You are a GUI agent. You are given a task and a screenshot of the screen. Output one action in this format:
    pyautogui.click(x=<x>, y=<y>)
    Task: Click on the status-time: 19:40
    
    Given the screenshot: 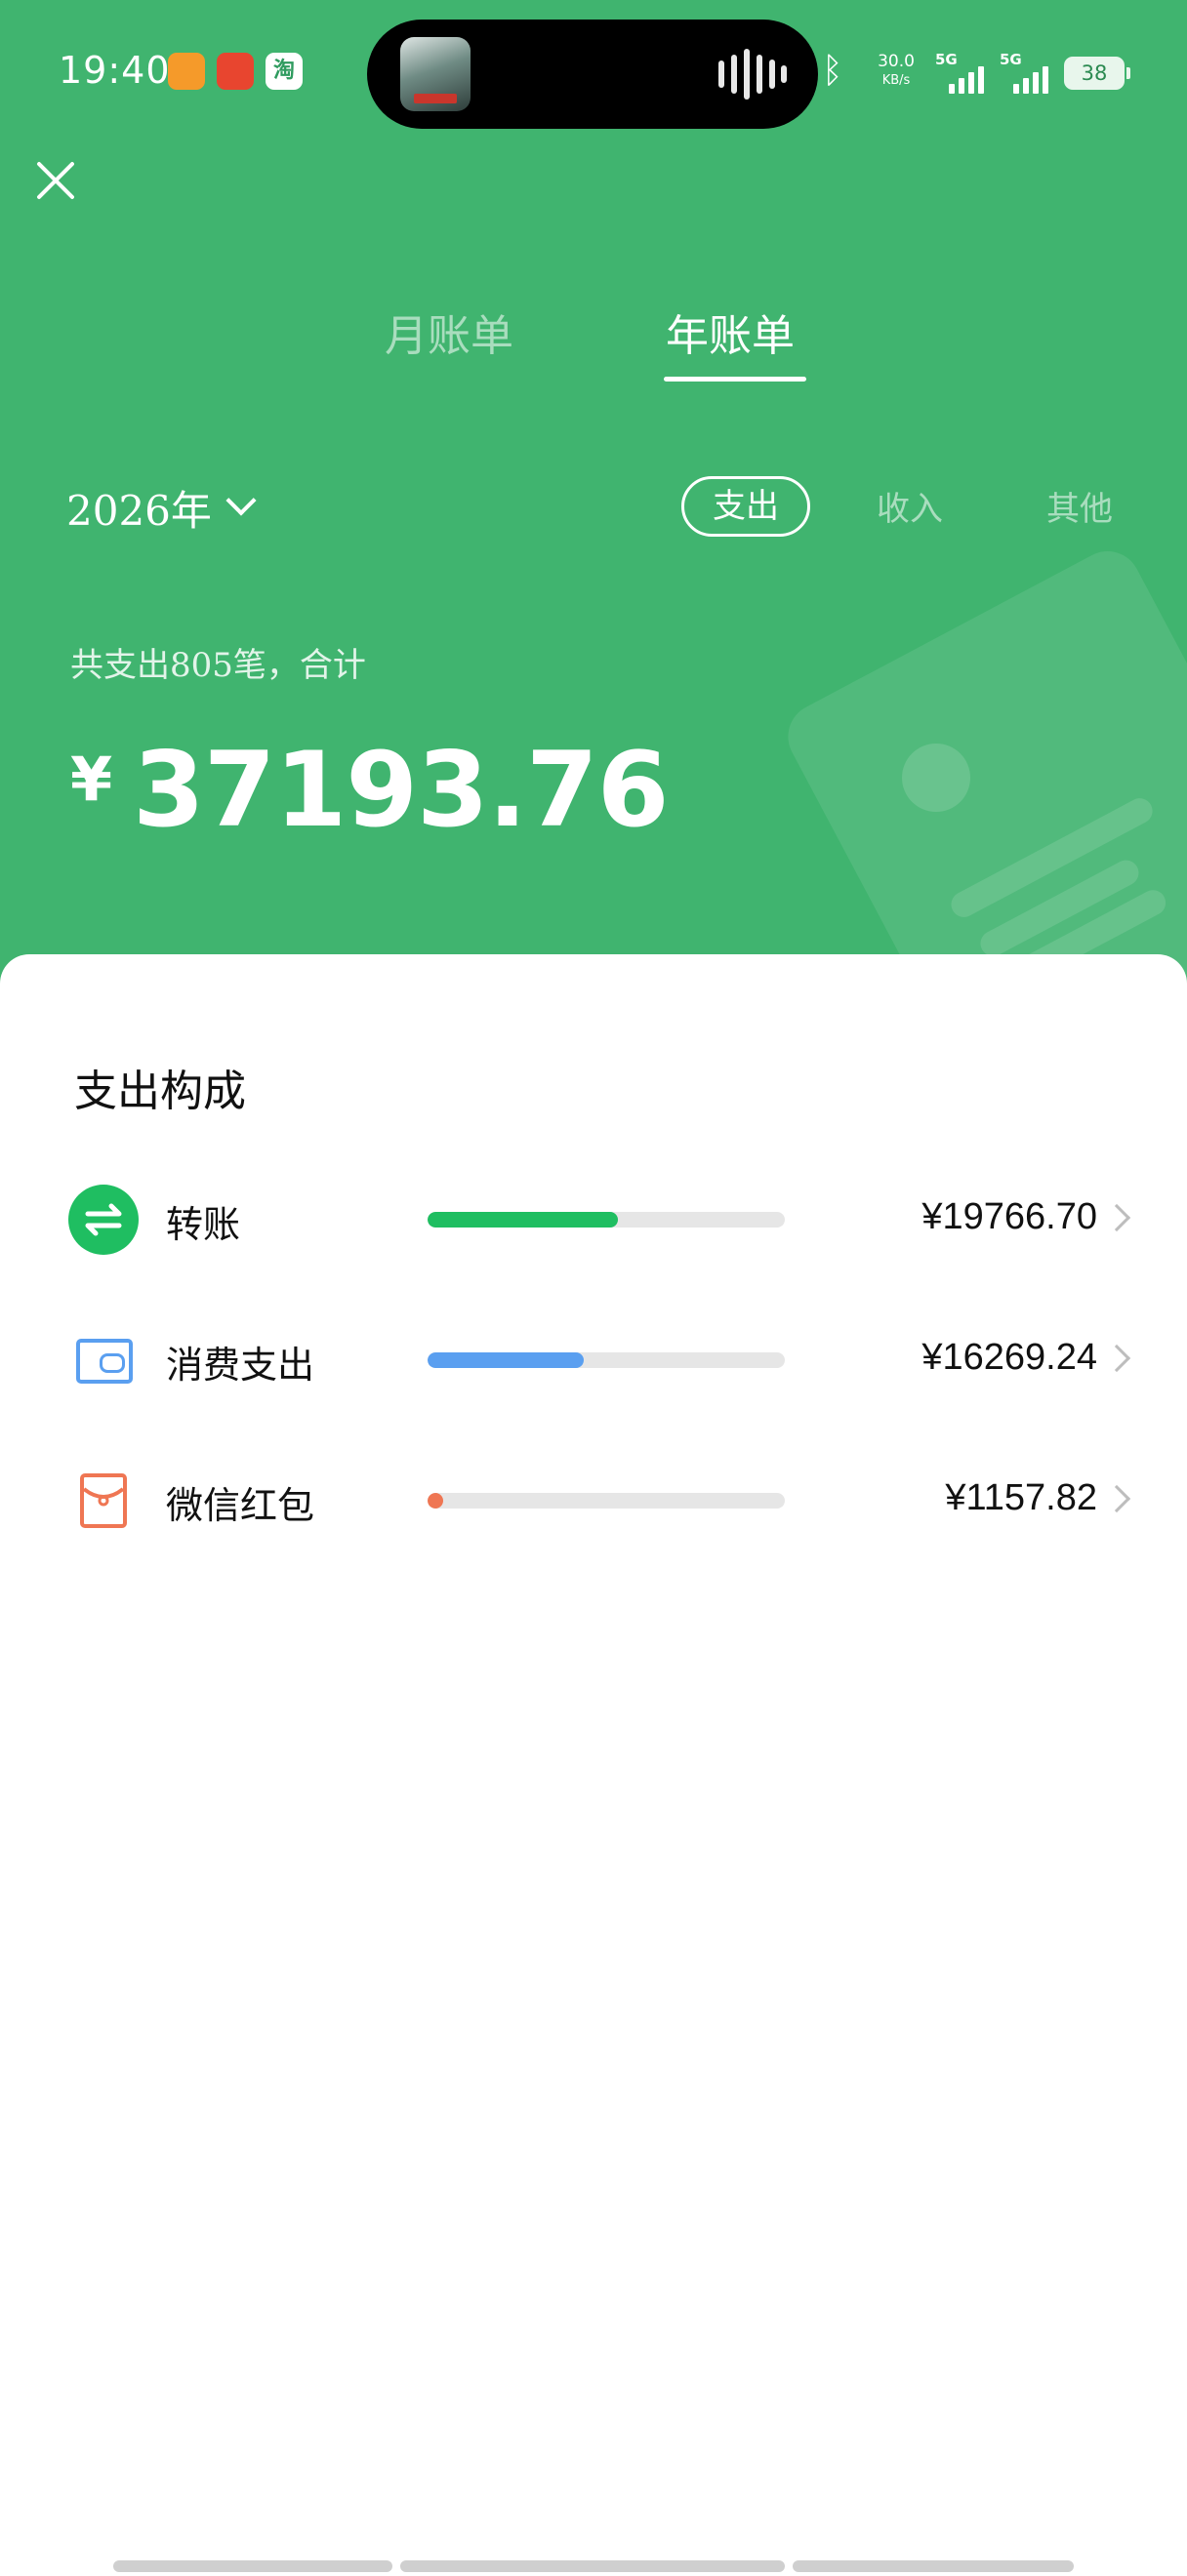 What is the action you would take?
    pyautogui.click(x=115, y=70)
    